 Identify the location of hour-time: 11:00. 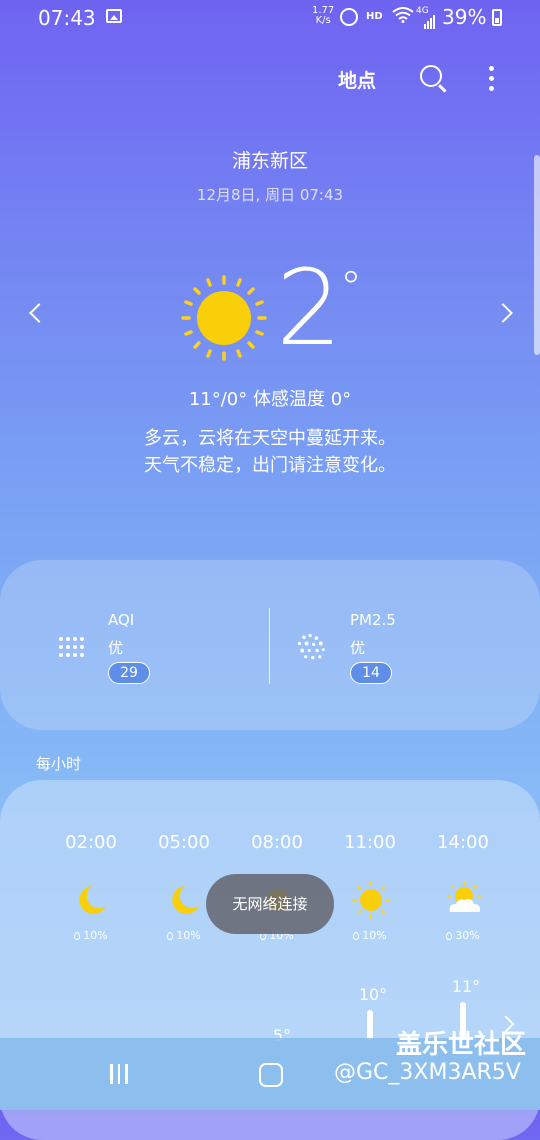
(370, 842).